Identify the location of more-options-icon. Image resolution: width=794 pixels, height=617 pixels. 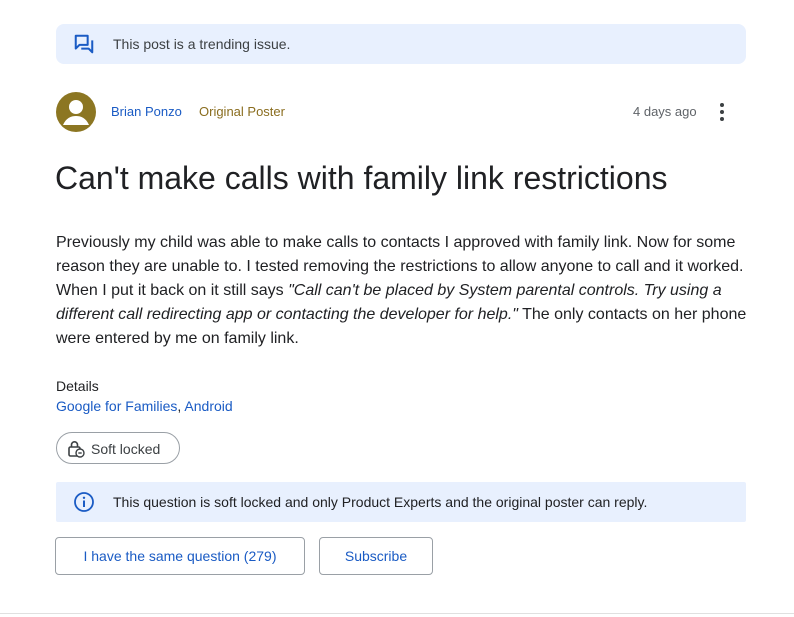
(722, 112).